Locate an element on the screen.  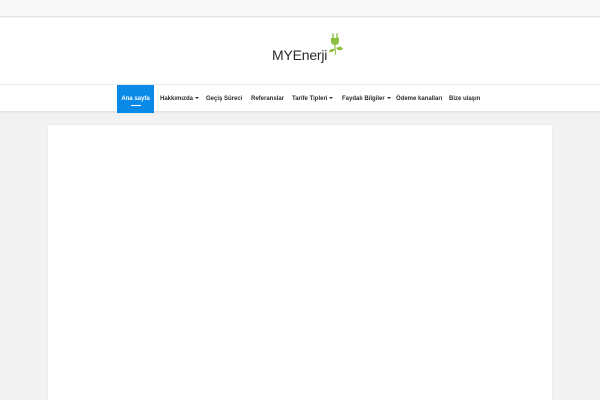
nav-item-referanslar: Referanslar is located at coordinates (267, 99).